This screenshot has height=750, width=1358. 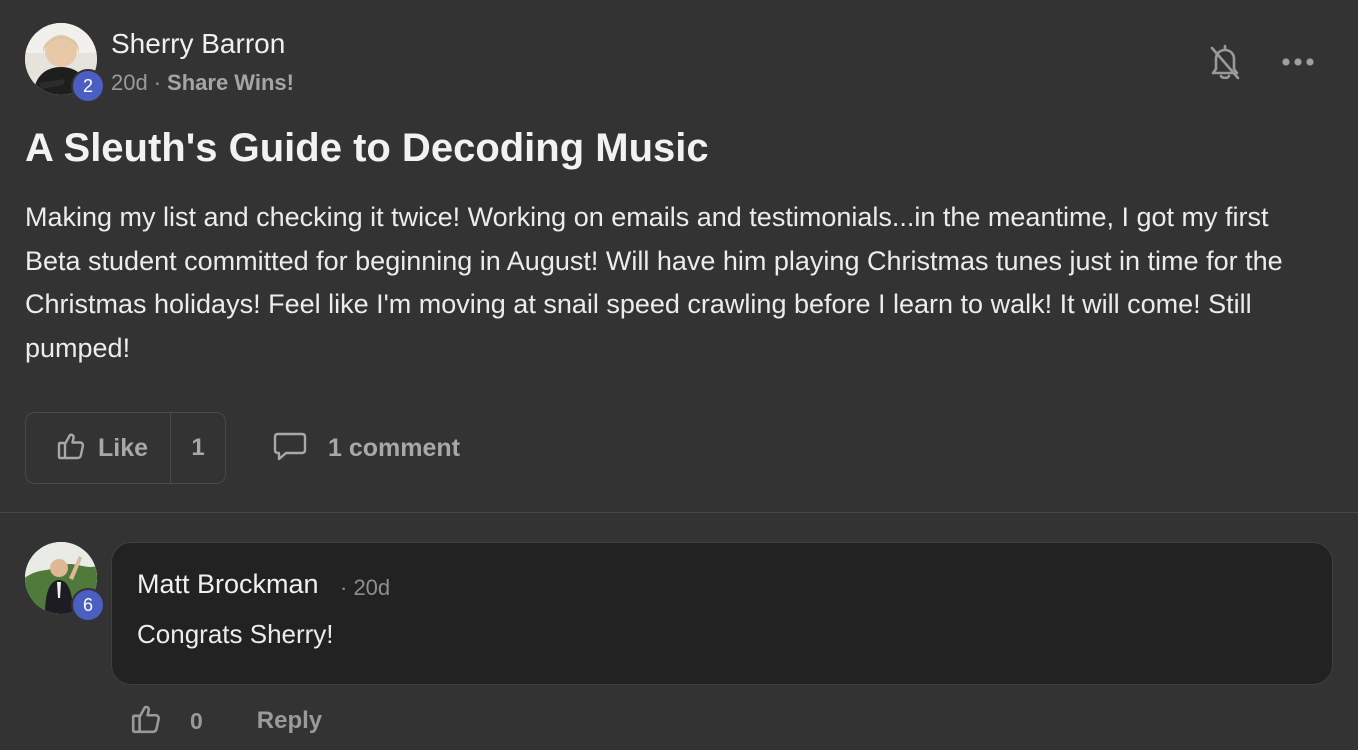 What do you see at coordinates (367, 148) in the screenshot?
I see `post-title: A Sleuth's Guide to Decoding Music` at bounding box center [367, 148].